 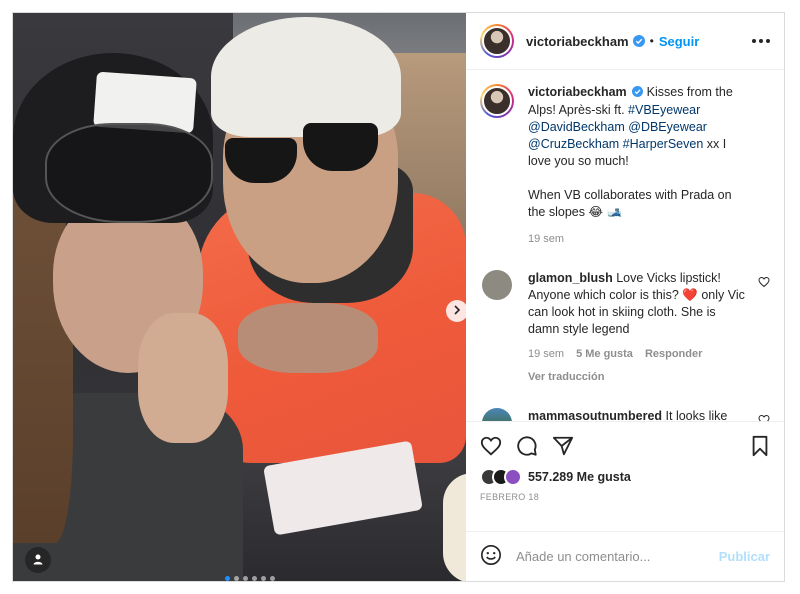 I want to click on user-tags-button, so click(x=38, y=560).